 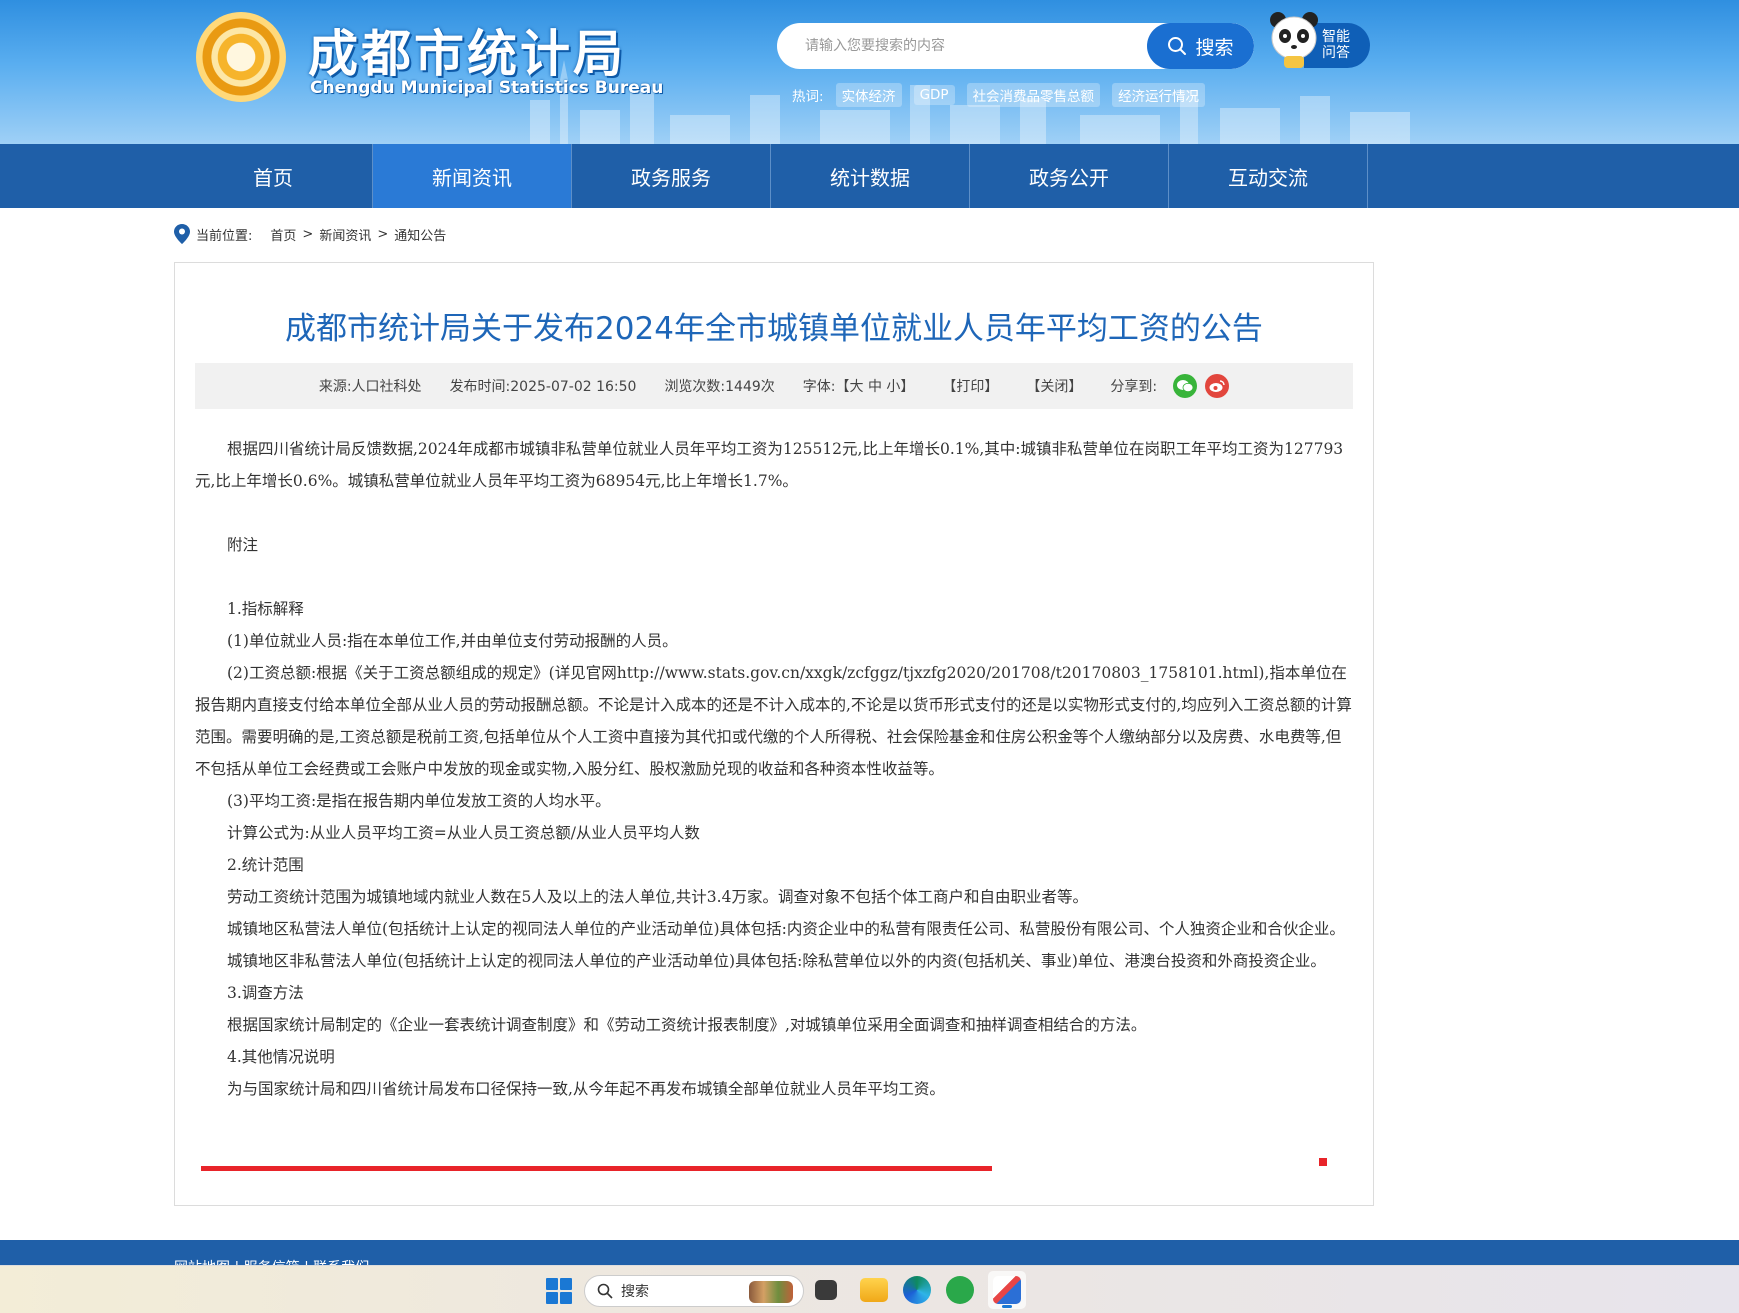 What do you see at coordinates (970, 386) in the screenshot?
I see `print-button: 【打印】` at bounding box center [970, 386].